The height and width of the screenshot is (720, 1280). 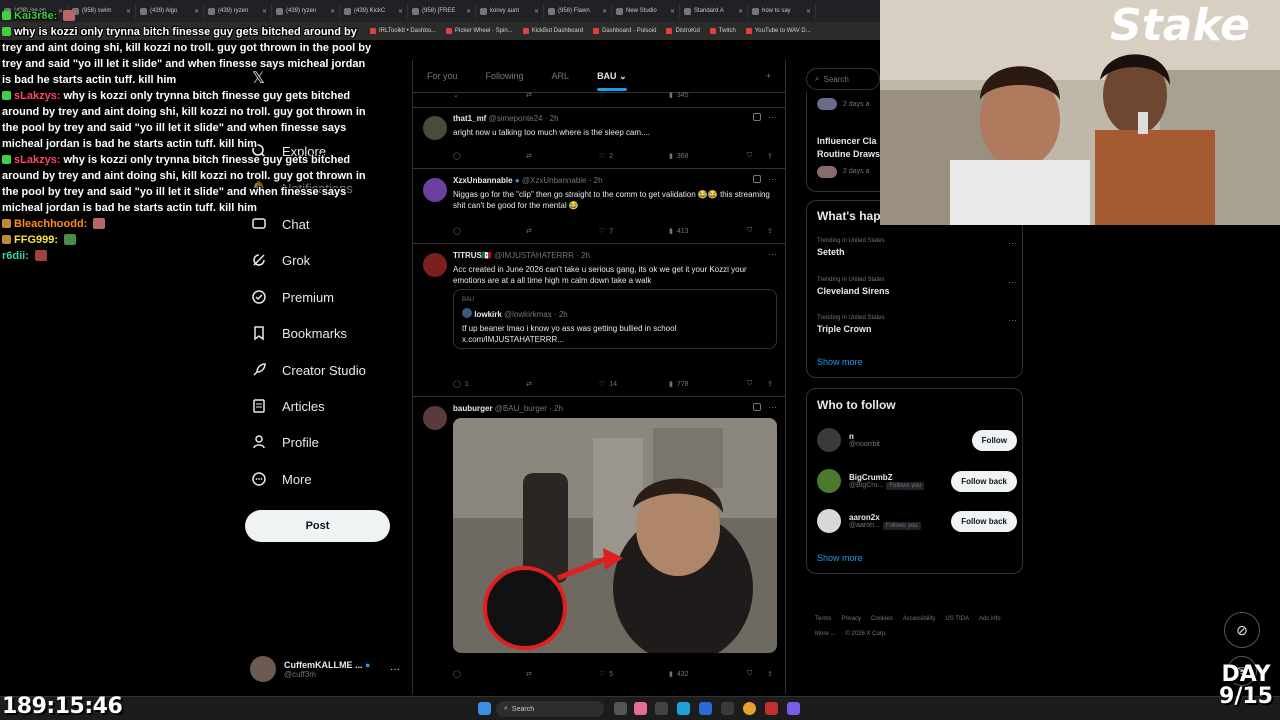 I want to click on views-button: ▮ 778, so click(x=708, y=384).